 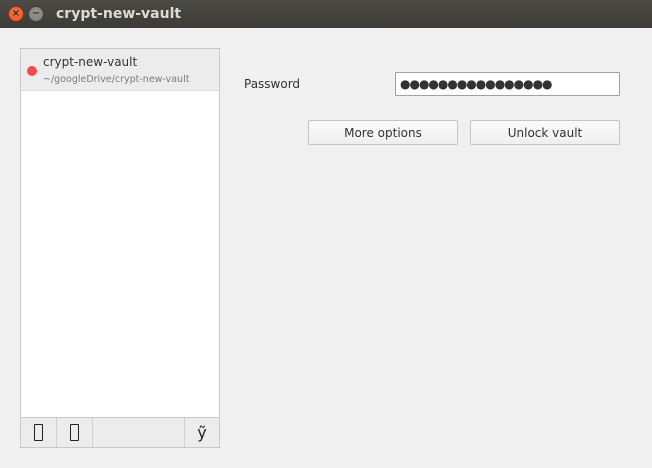 I want to click on close-window-button: ×, so click(x=16, y=14).